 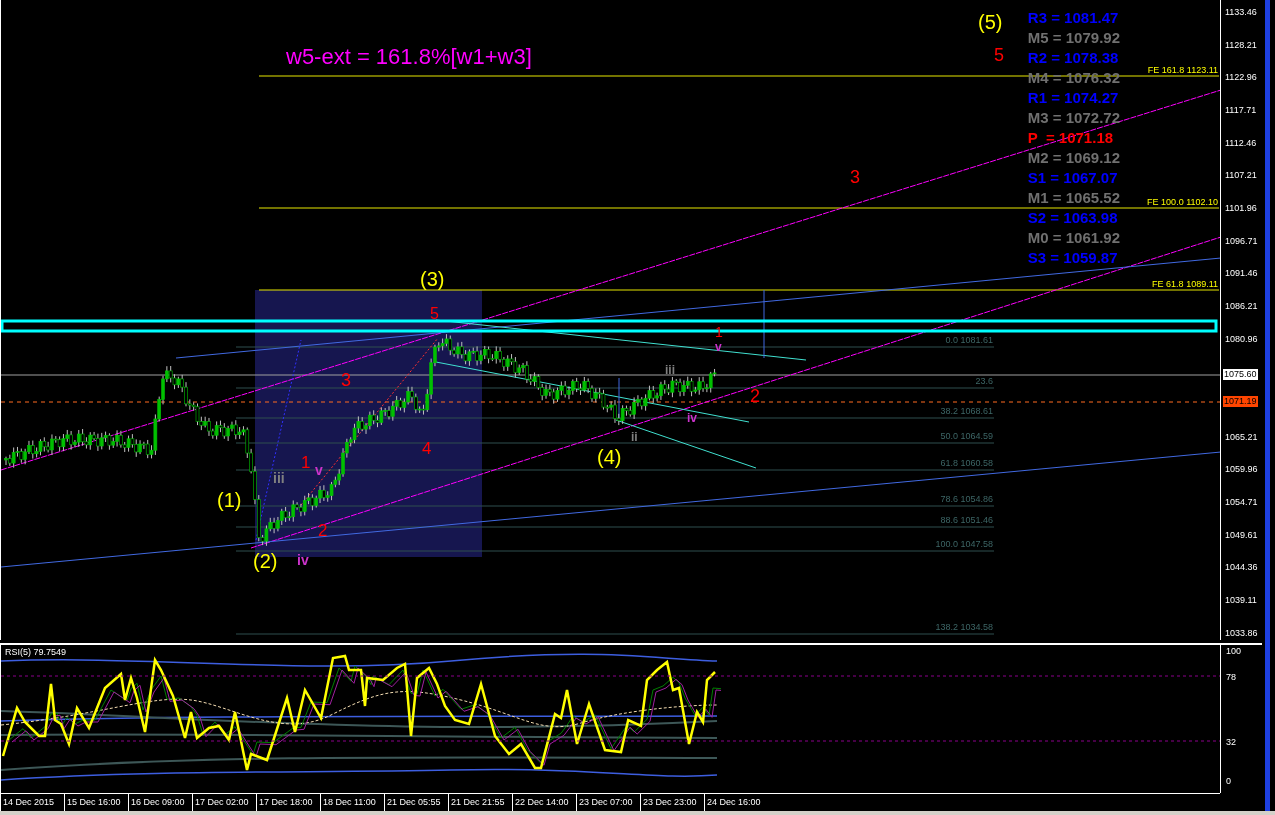 What do you see at coordinates (1073, 18) in the screenshot?
I see `pivot-label: R3 = 1081.47` at bounding box center [1073, 18].